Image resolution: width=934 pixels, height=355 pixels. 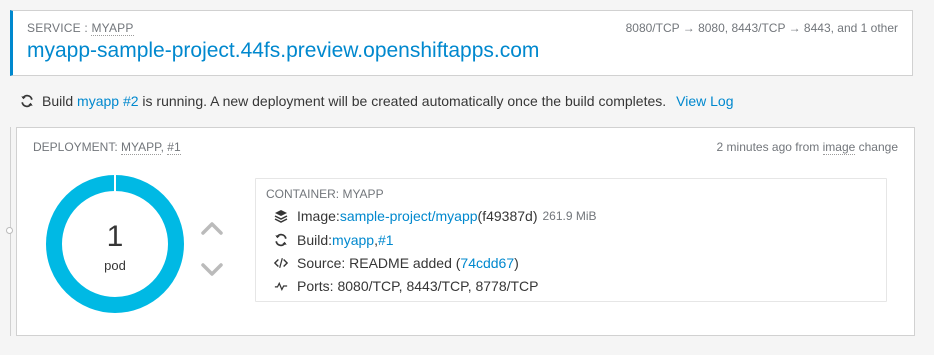 What do you see at coordinates (516, 263) in the screenshot?
I see `source-suffix: )` at bounding box center [516, 263].